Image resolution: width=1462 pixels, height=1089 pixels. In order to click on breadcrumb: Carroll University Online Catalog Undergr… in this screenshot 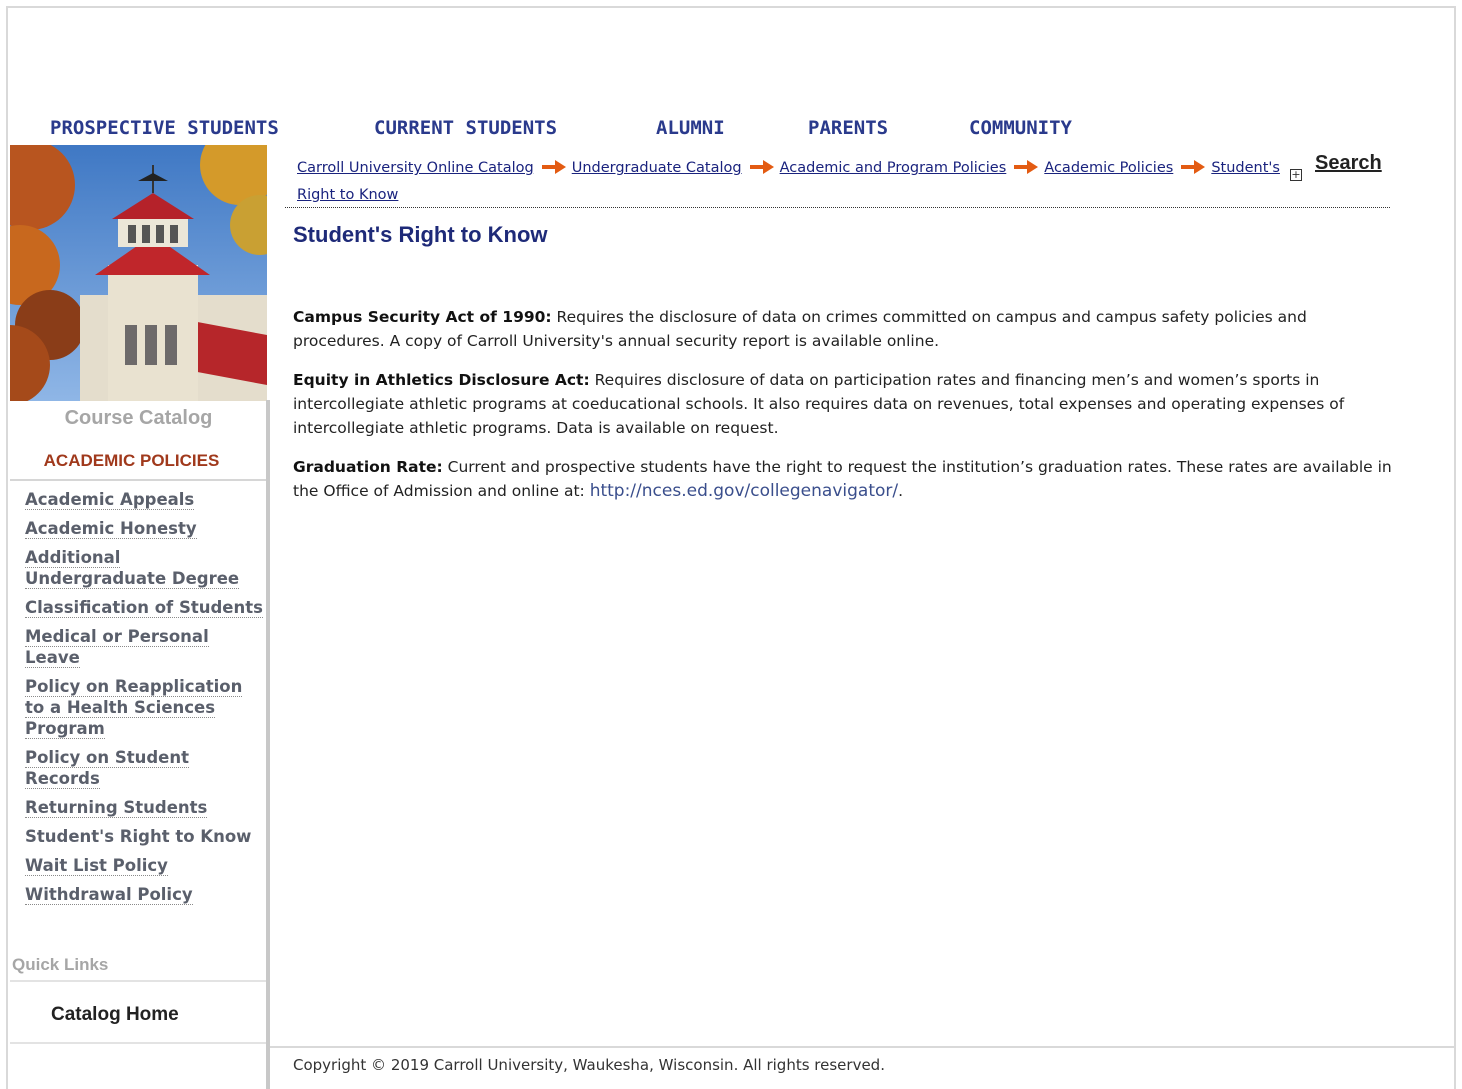, I will do `click(789, 182)`.